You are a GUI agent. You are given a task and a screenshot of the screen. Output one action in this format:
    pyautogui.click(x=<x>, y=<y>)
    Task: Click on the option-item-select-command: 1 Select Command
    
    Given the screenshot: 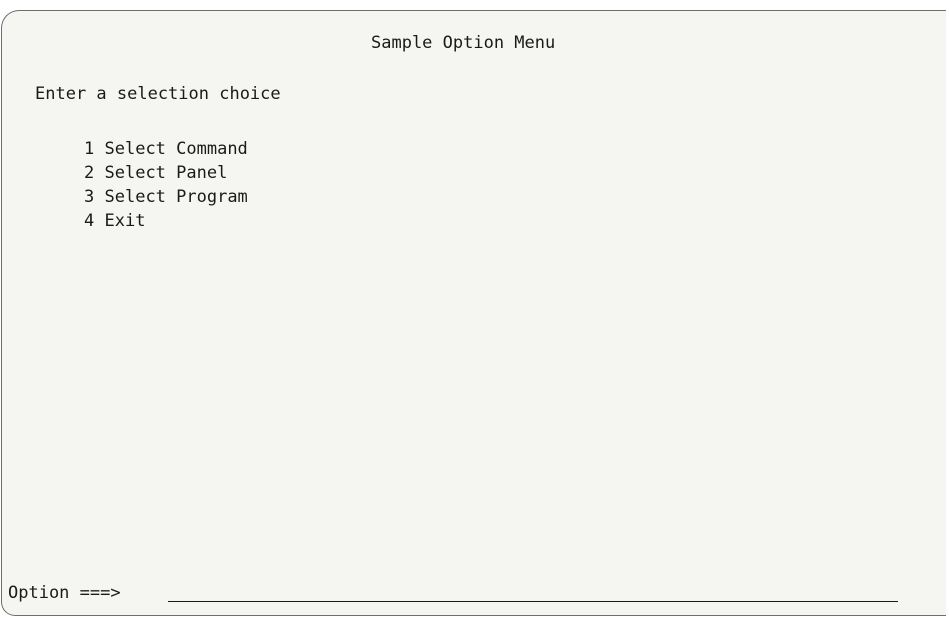 What is the action you would take?
    pyautogui.click(x=166, y=149)
    